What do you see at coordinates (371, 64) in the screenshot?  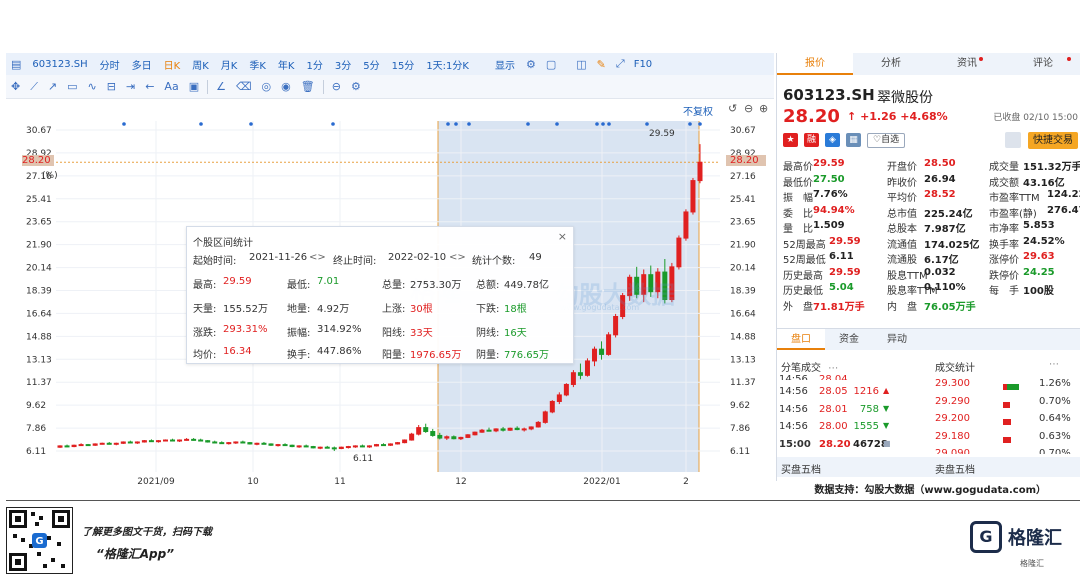 I see `period-5min: 5分` at bounding box center [371, 64].